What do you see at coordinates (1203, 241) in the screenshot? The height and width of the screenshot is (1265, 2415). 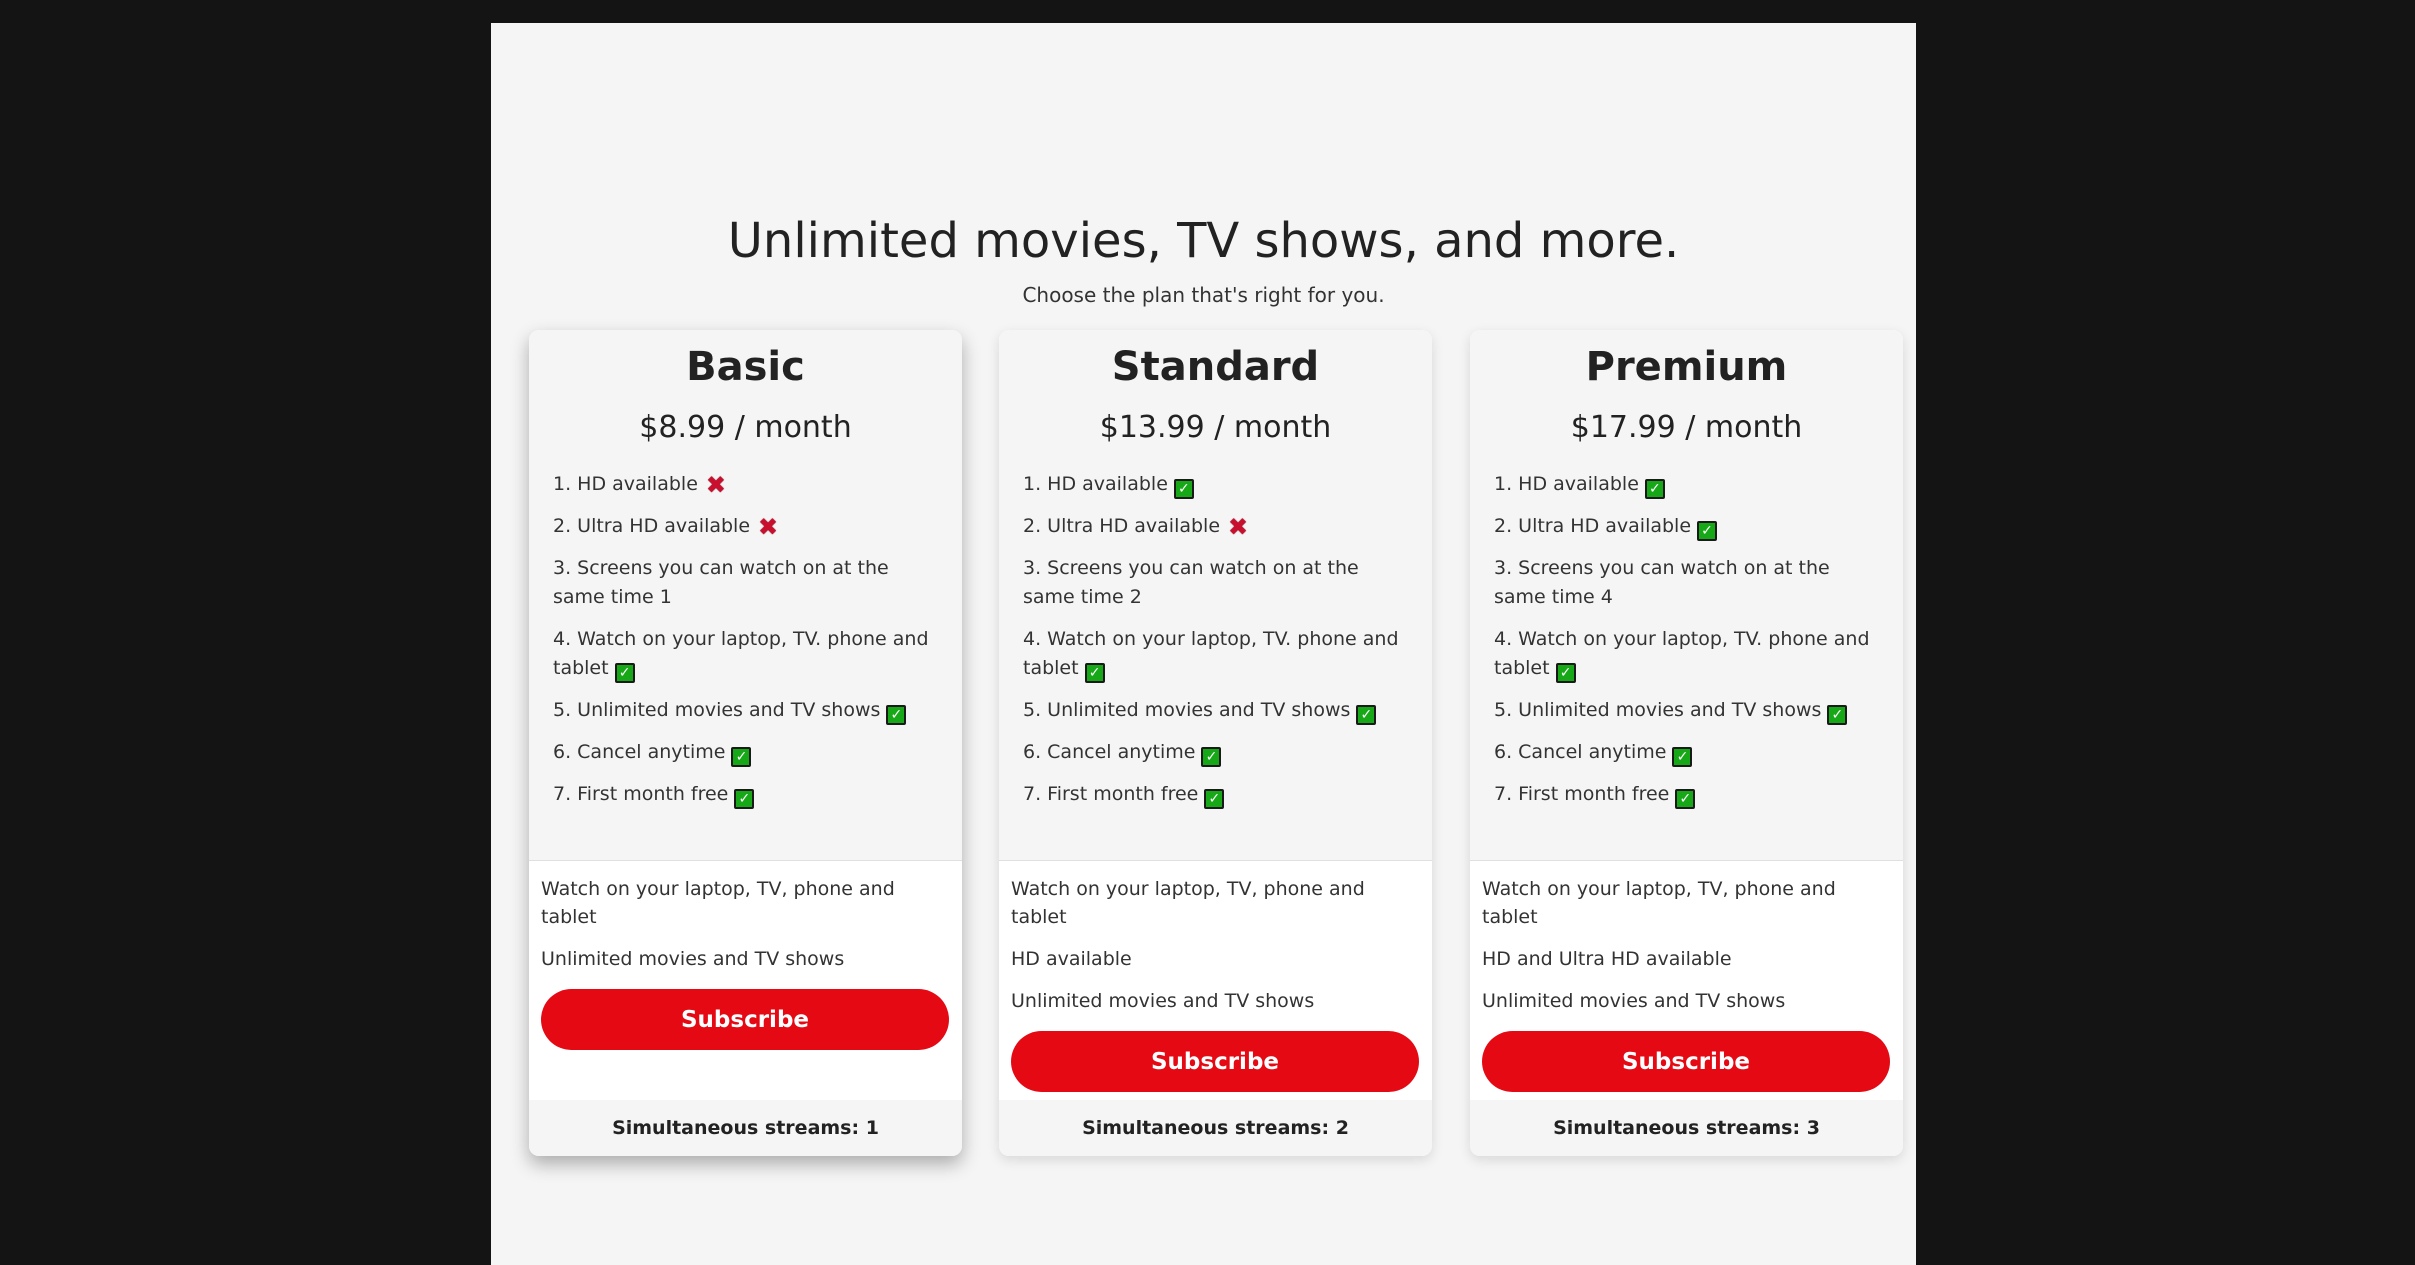 I see `page-title: Unlimited movies, TV shows, and more.` at bounding box center [1203, 241].